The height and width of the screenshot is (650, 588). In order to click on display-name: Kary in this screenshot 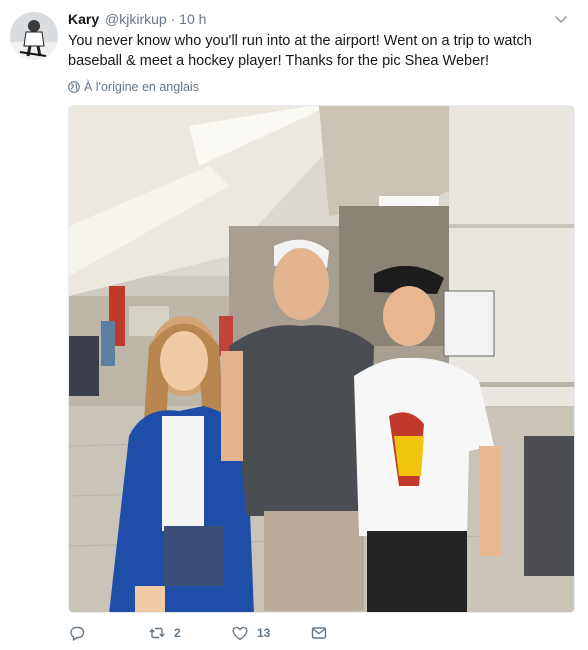, I will do `click(83, 19)`.